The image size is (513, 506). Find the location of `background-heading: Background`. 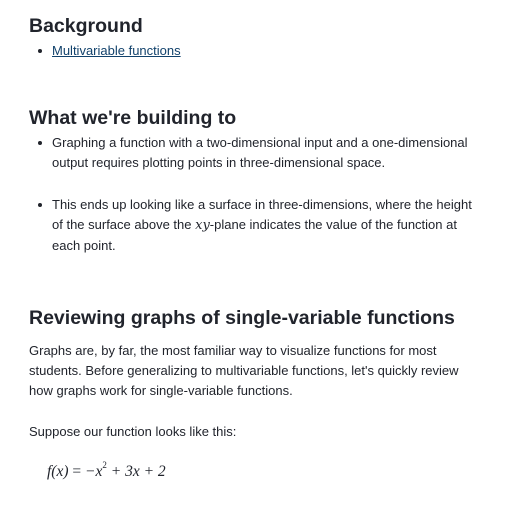

background-heading: Background is located at coordinates (86, 26).